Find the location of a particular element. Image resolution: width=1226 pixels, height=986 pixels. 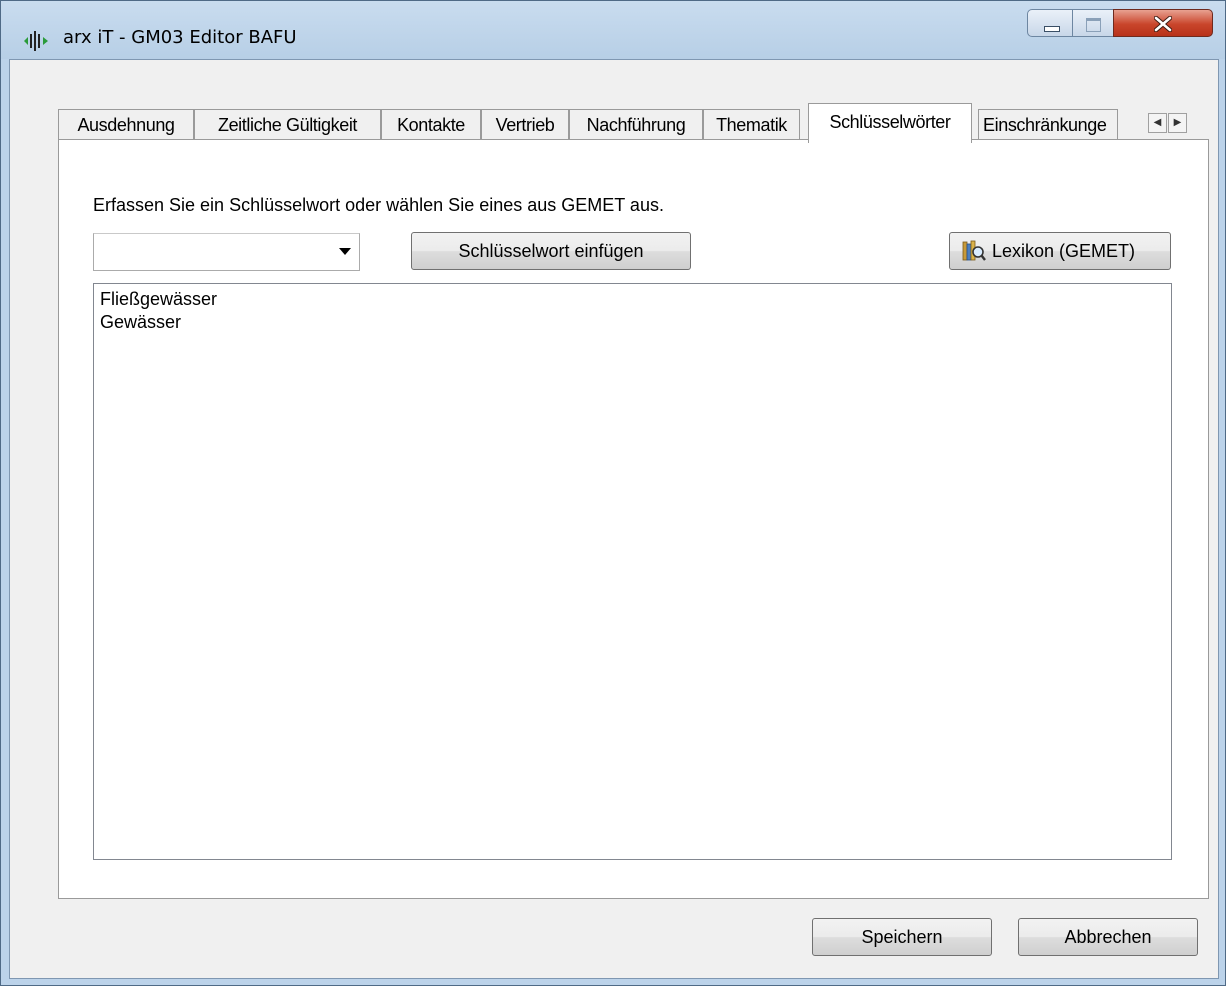

tab-thematik: Thematik is located at coordinates (751, 125).